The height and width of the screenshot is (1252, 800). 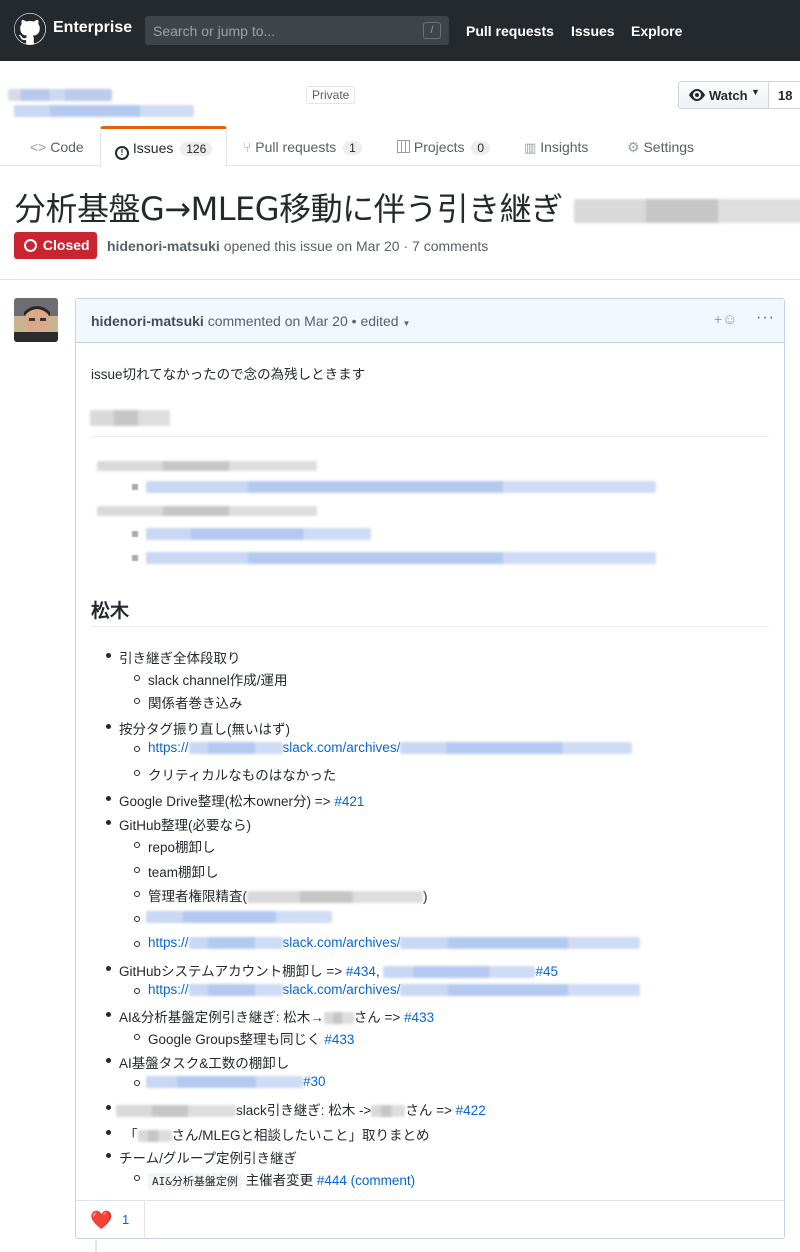 What do you see at coordinates (208, 1158) in the screenshot?
I see `list-item: チーム/グループ定例引き継ぎ` at bounding box center [208, 1158].